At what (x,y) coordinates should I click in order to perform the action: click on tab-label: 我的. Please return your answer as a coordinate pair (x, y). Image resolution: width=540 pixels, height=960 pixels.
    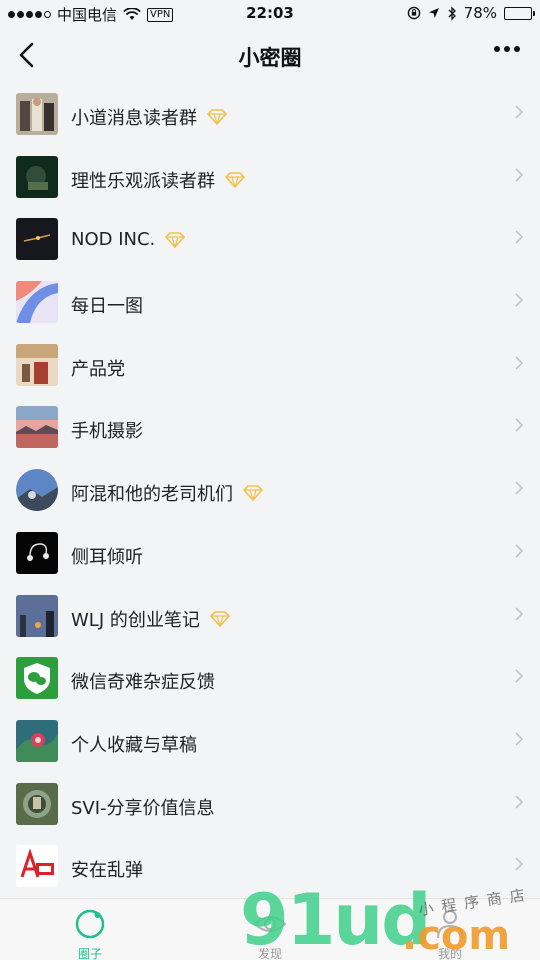
    Looking at the image, I should click on (449, 953).